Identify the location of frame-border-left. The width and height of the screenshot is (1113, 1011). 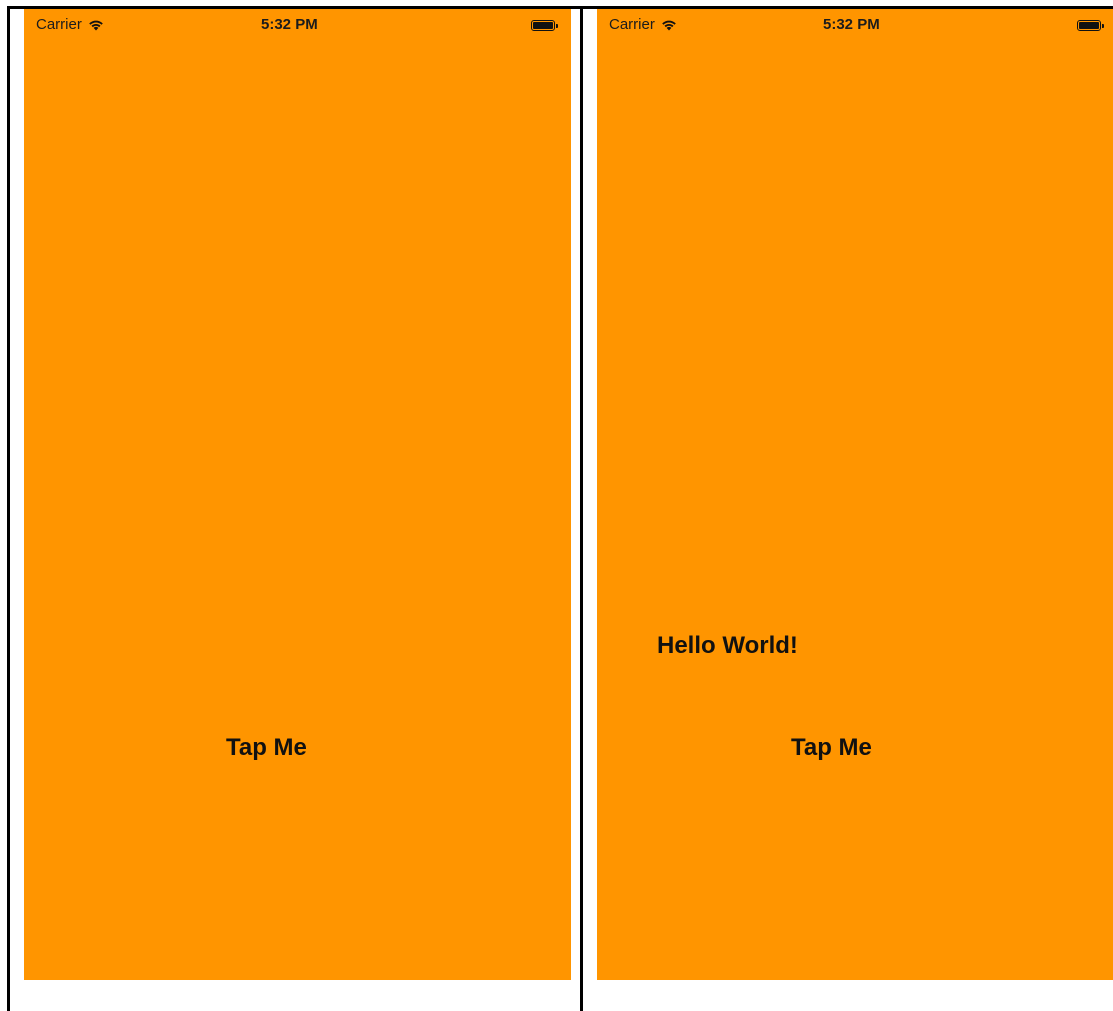
(8, 508).